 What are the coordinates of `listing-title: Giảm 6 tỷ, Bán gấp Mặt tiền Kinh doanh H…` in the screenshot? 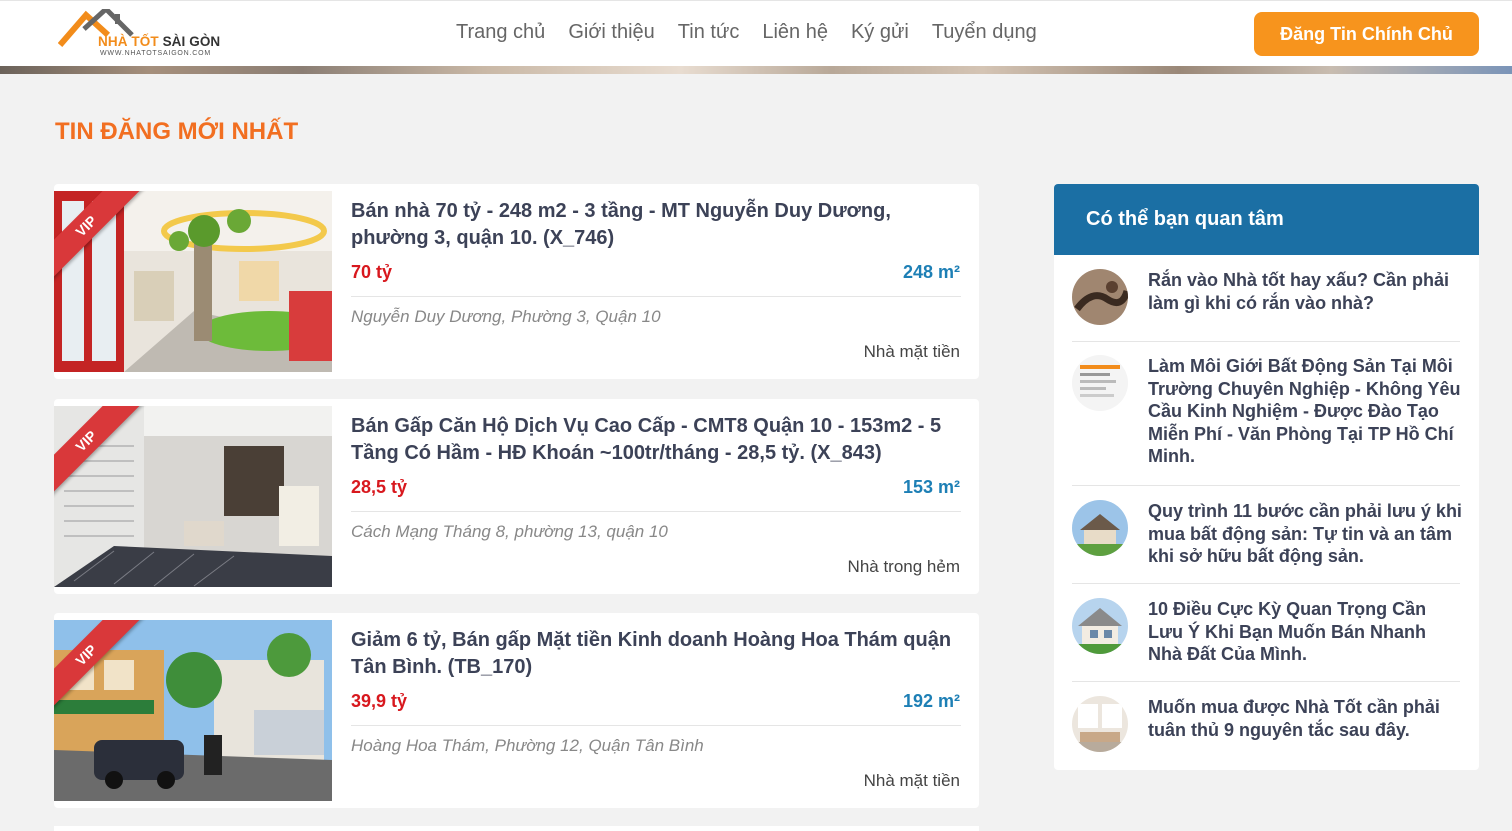 It's located at (656, 654).